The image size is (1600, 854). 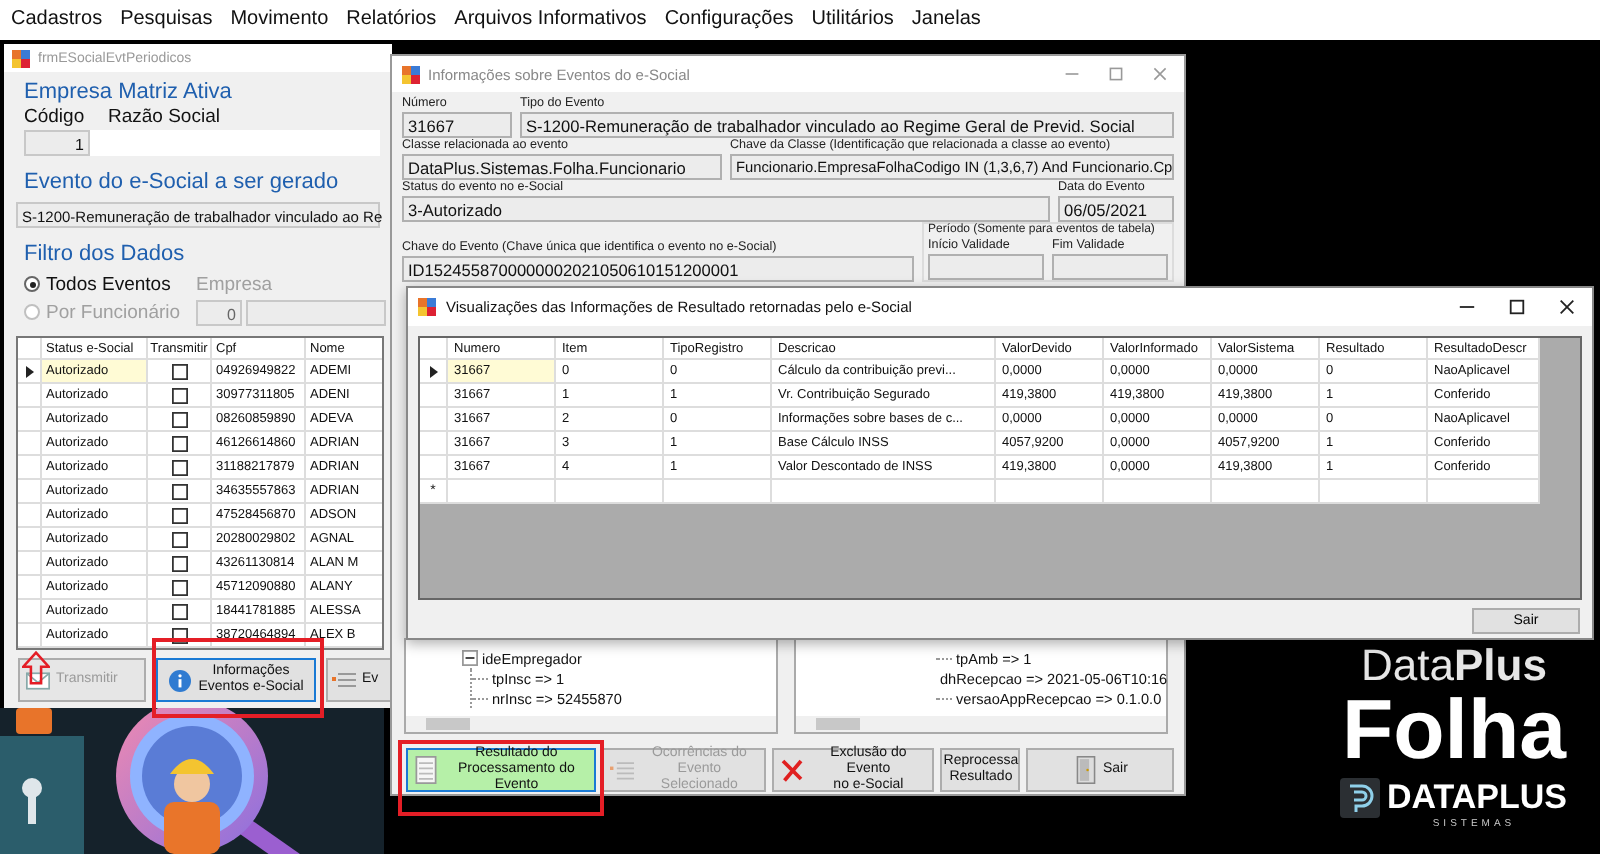 What do you see at coordinates (946, 20) in the screenshot?
I see `menu-item: Janelas` at bounding box center [946, 20].